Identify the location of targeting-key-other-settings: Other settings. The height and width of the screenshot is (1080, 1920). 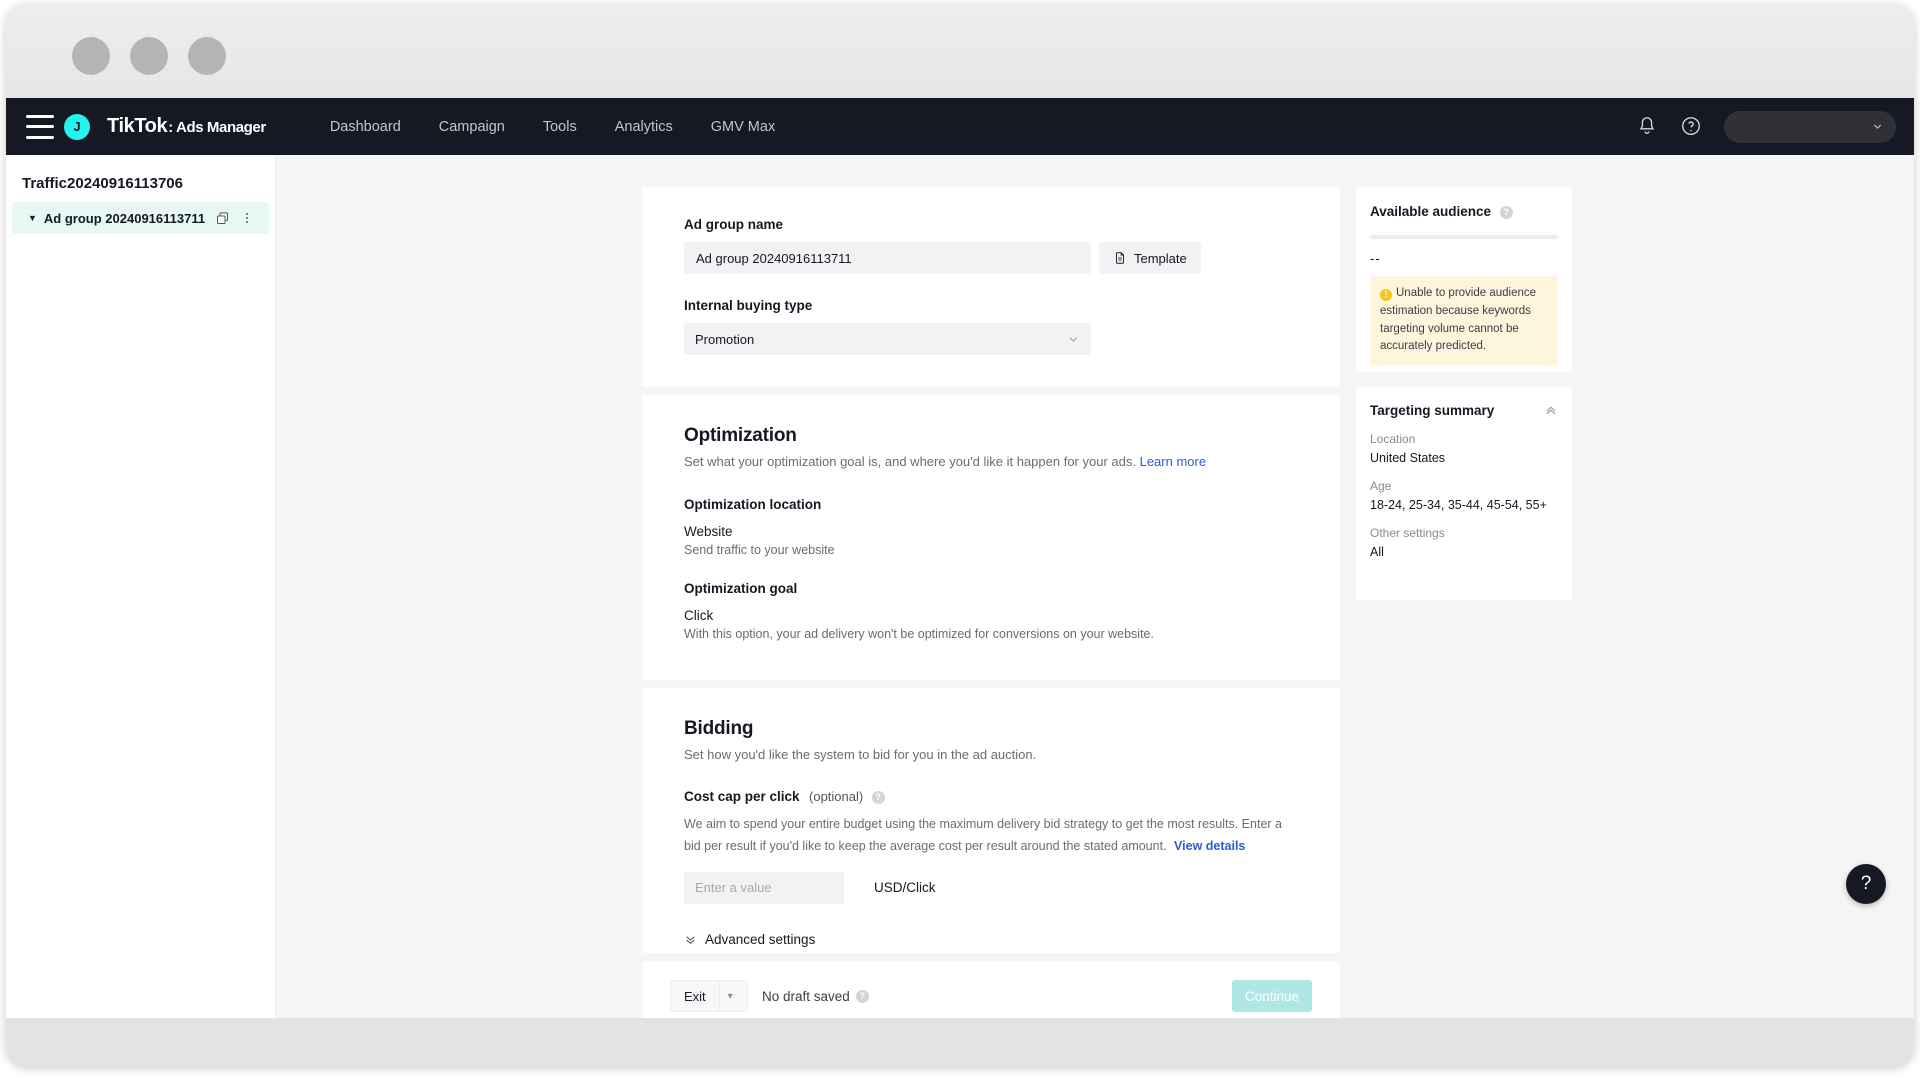
(1407, 533).